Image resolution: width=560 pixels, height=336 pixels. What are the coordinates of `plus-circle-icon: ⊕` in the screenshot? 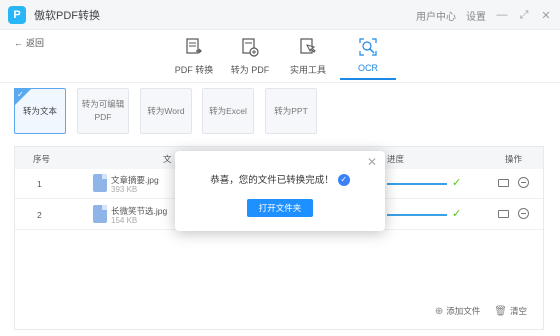 It's located at (439, 311).